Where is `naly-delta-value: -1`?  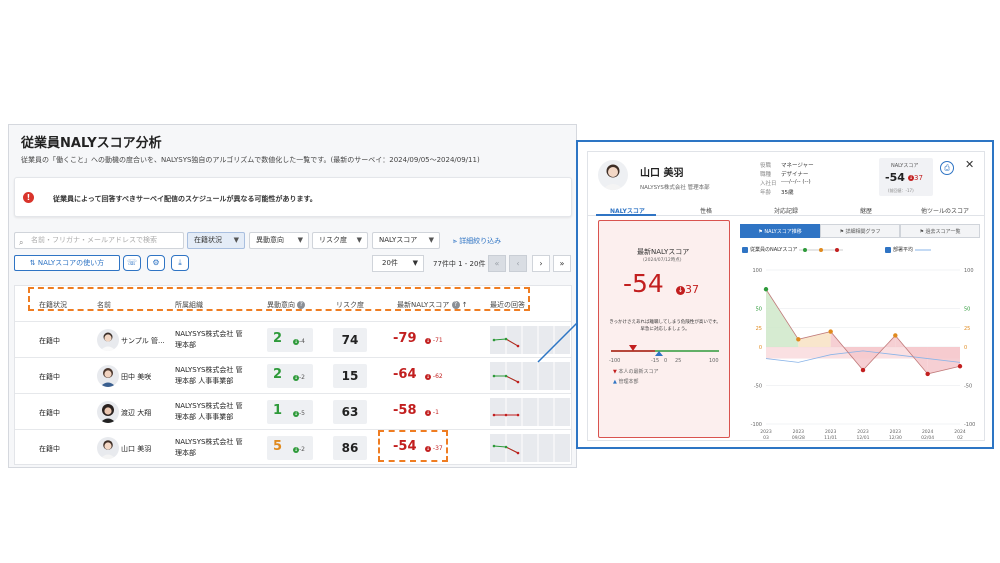
naly-delta-value: -1 is located at coordinates (435, 412).